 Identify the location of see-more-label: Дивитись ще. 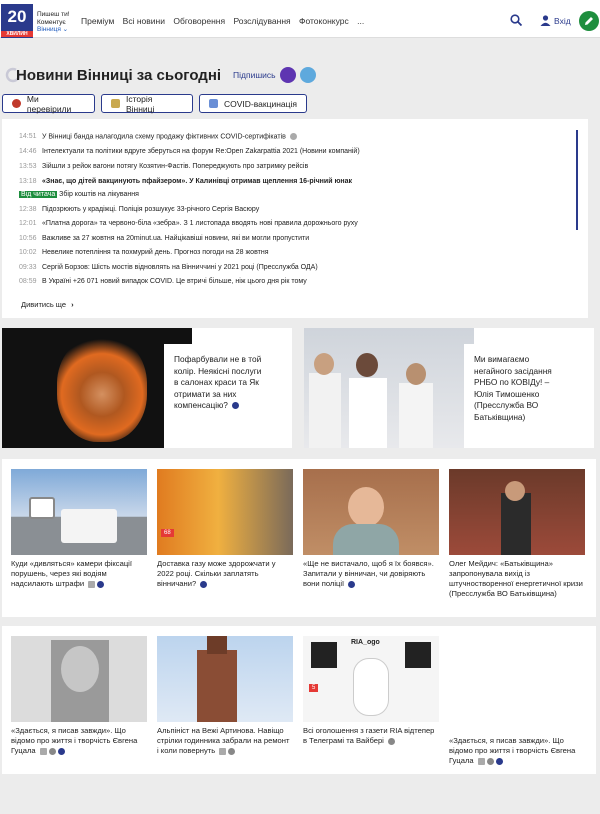
(44, 304).